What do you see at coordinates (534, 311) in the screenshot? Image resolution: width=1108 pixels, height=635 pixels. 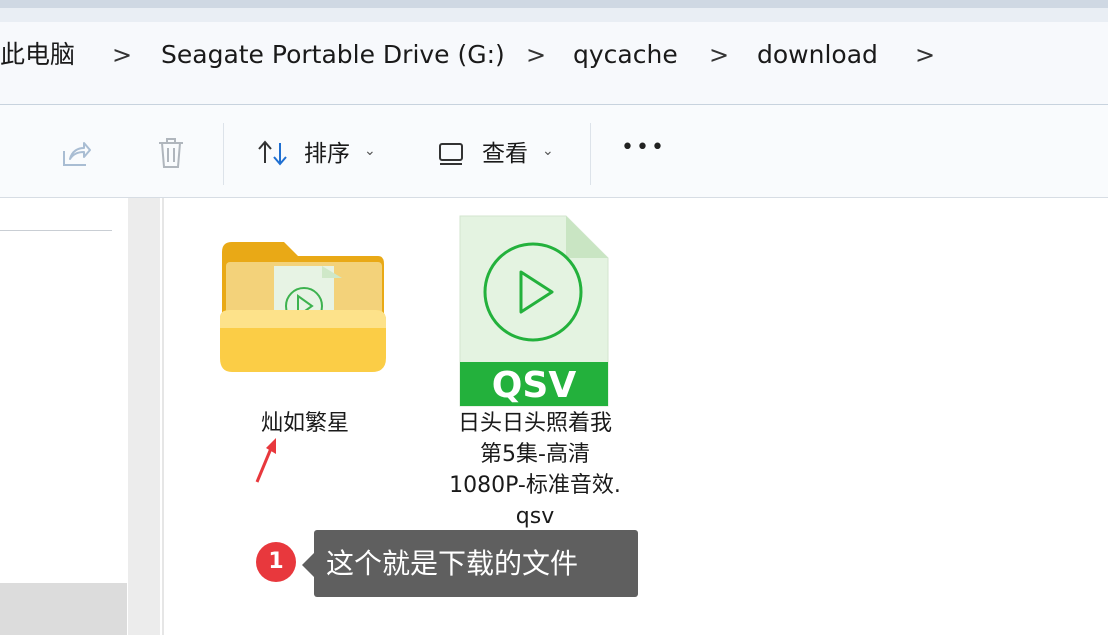 I see `qsv-video-file-icon: QSV` at bounding box center [534, 311].